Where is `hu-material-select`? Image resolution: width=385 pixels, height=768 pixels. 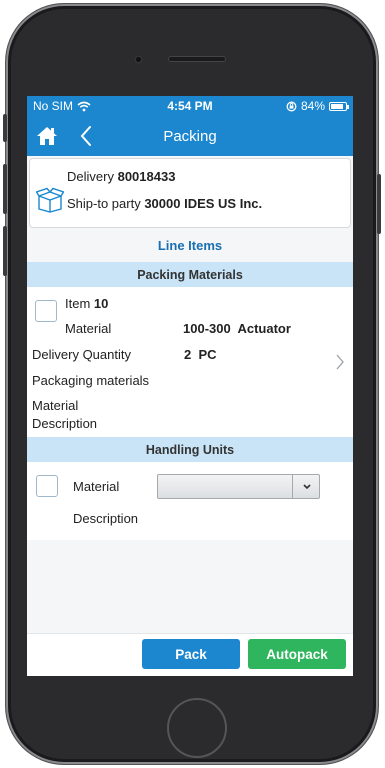 hu-material-select is located at coordinates (238, 486).